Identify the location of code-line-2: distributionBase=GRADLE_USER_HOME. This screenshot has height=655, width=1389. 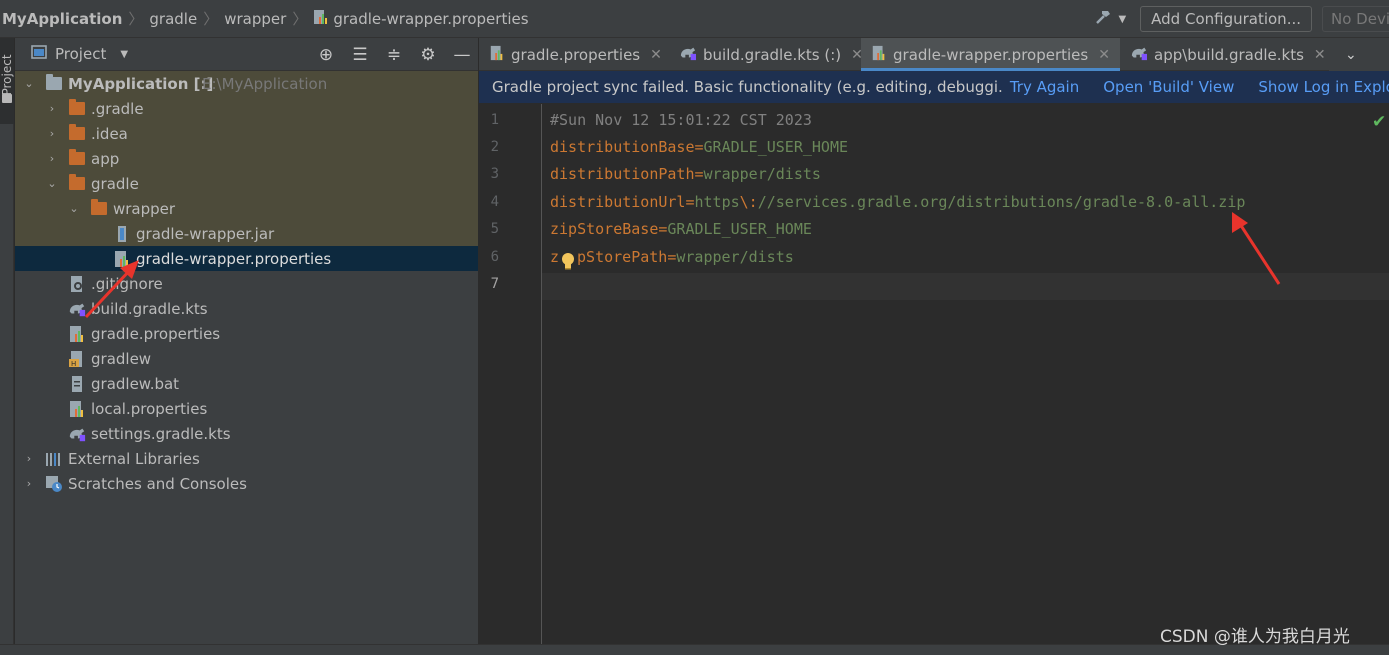
(699, 147).